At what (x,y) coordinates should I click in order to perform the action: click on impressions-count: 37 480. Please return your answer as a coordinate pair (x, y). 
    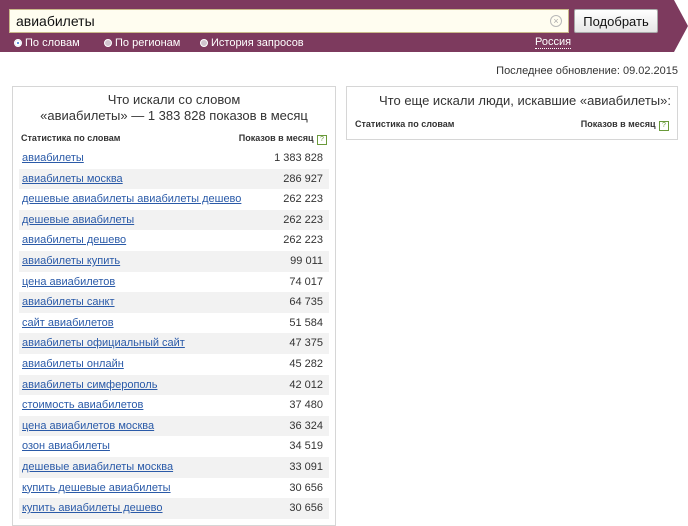
    Looking at the image, I should click on (306, 405).